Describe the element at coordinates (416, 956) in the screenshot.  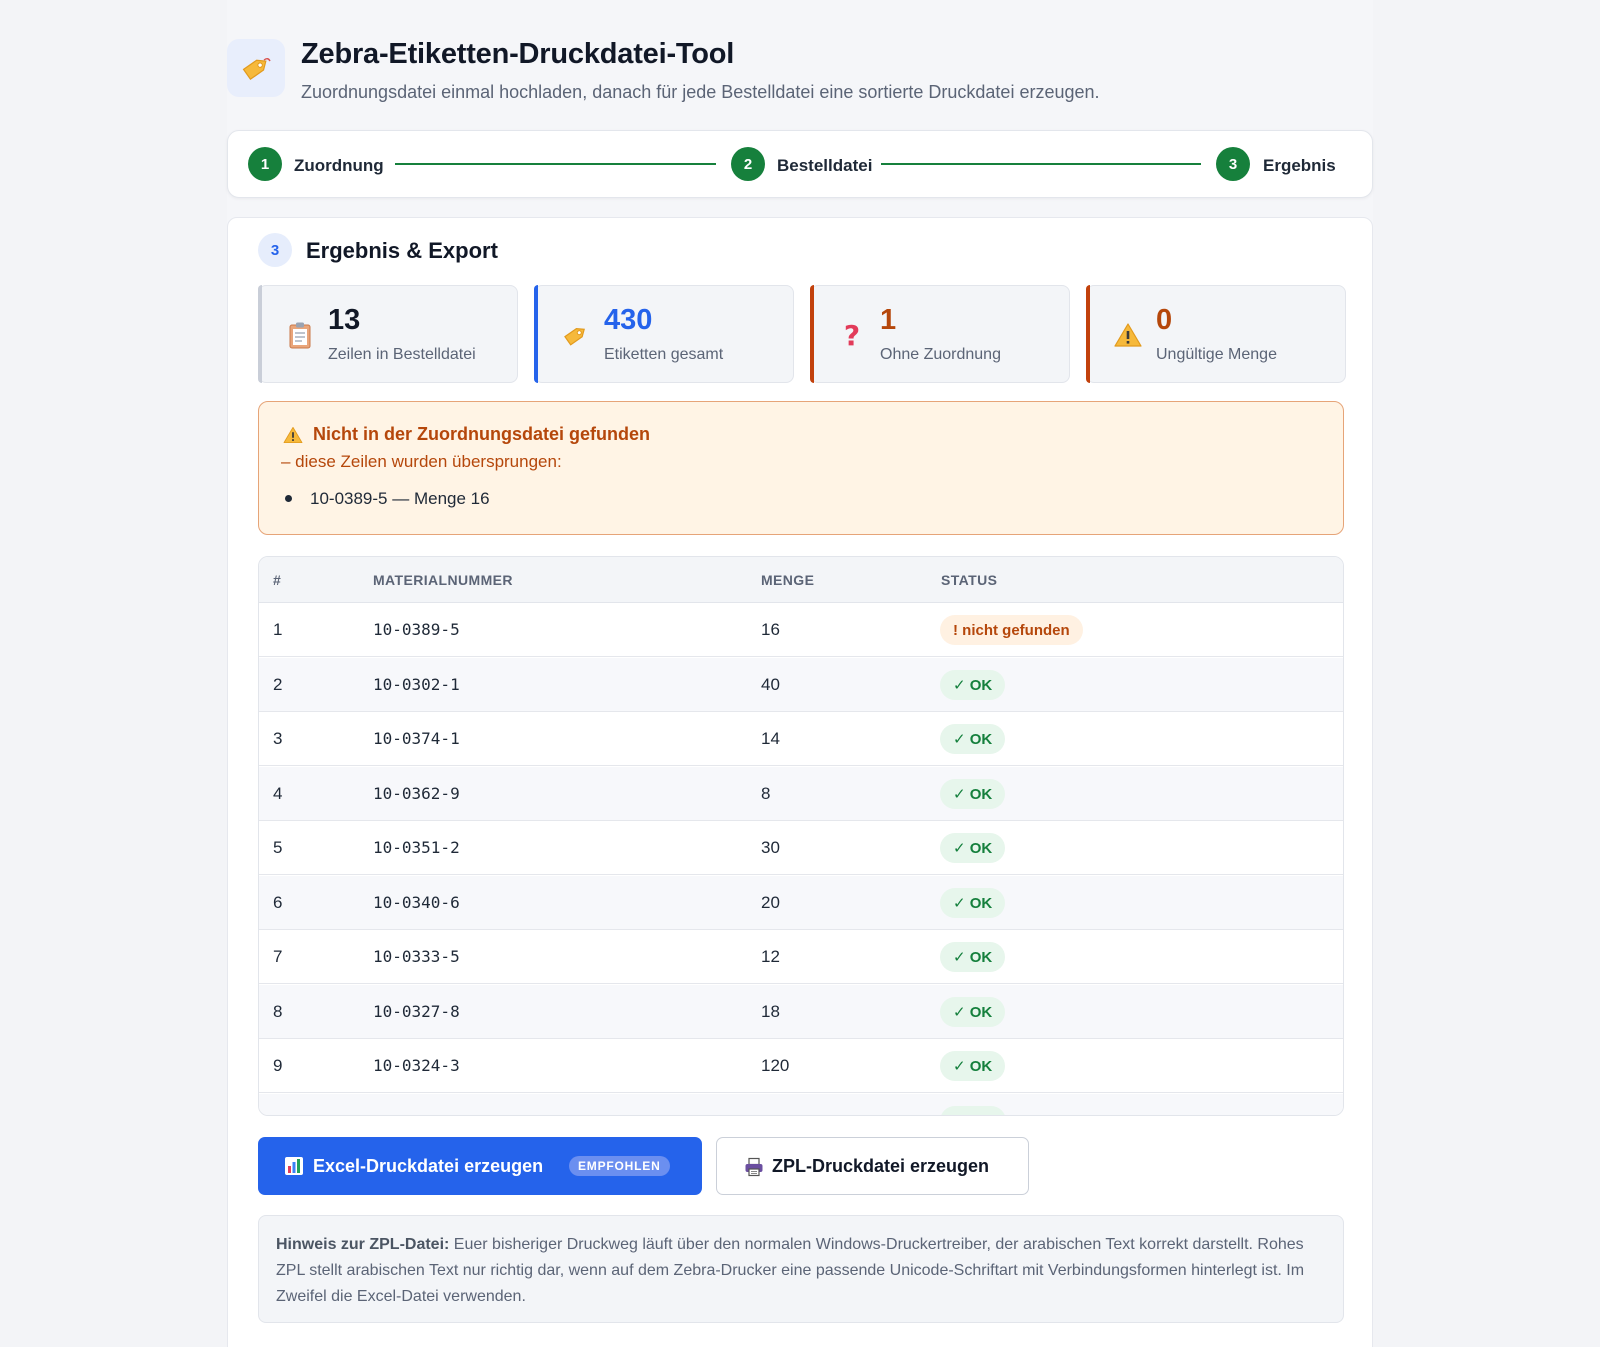
I see `material-number: 10-0333-5` at that location.